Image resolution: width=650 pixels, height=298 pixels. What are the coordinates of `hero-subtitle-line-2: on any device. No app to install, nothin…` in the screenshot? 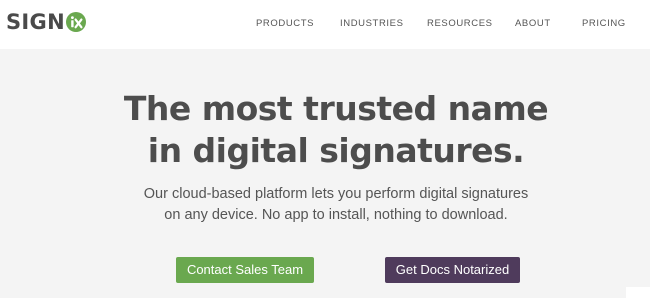 It's located at (336, 215).